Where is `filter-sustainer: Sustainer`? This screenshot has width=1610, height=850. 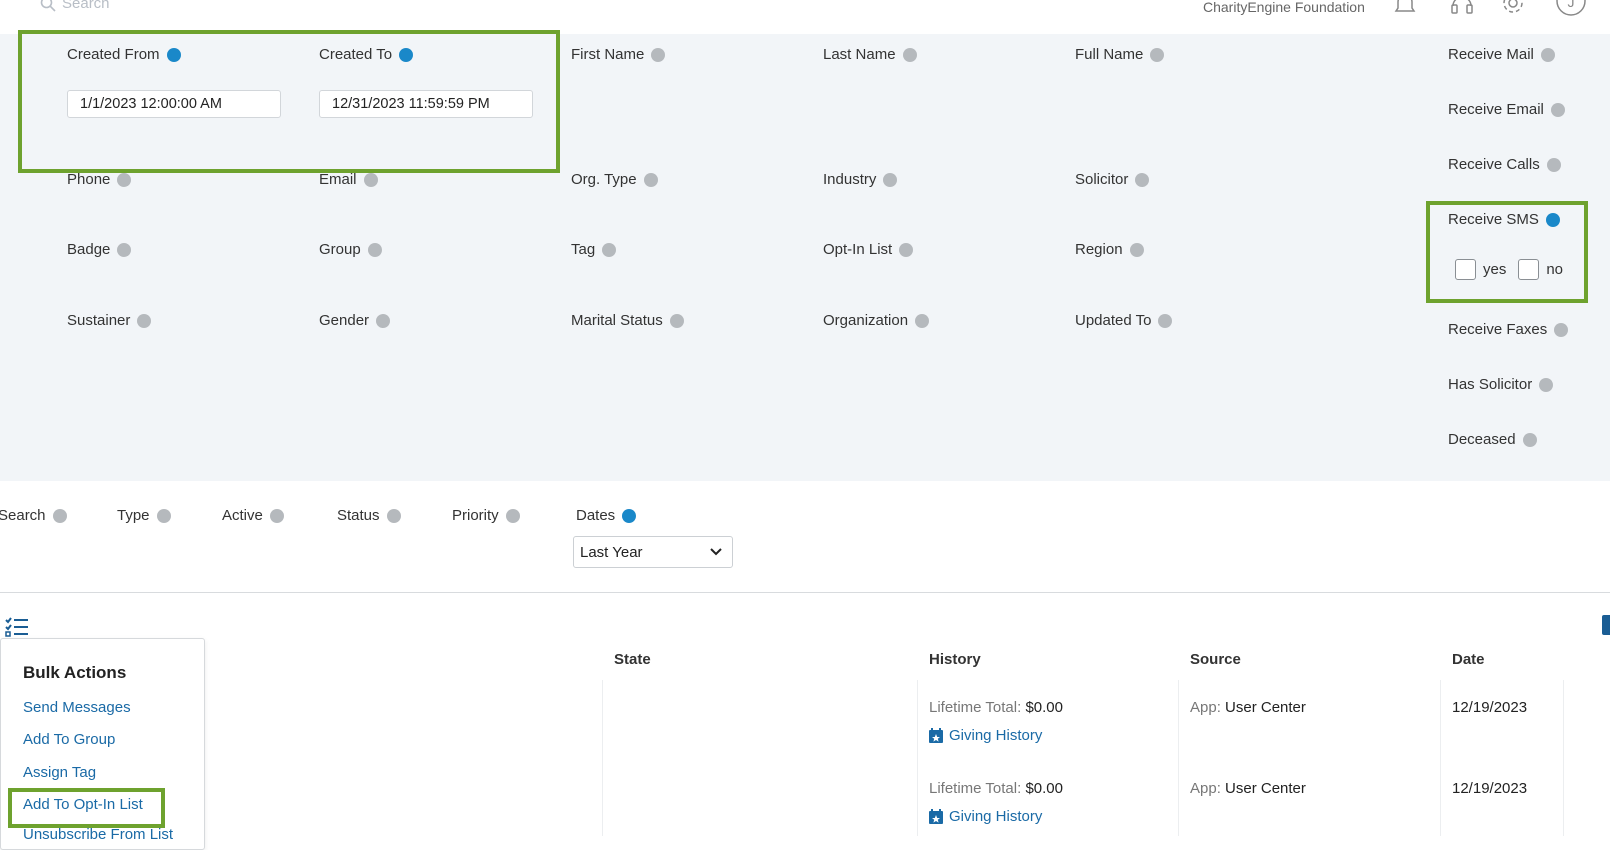
filter-sustainer: Sustainer is located at coordinates (109, 320).